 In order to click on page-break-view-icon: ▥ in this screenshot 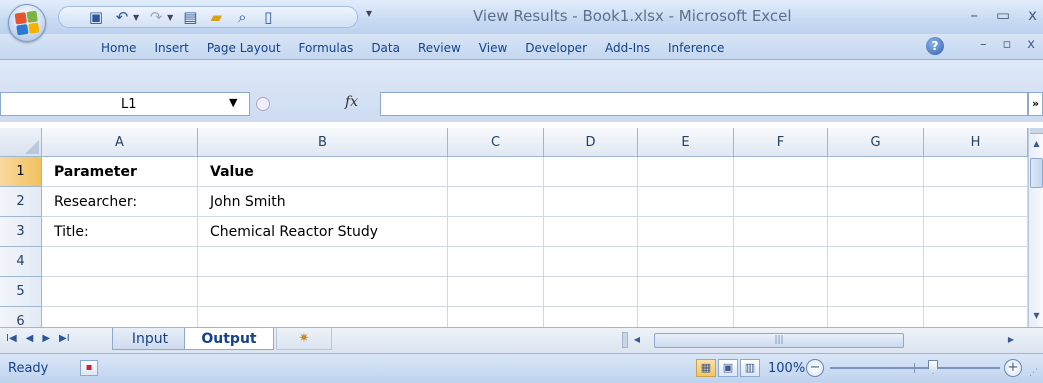, I will do `click(750, 368)`.